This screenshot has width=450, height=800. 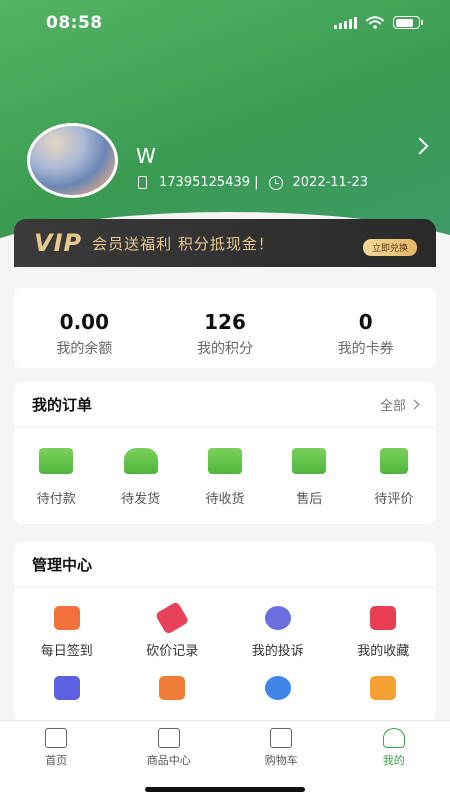 What do you see at coordinates (72, 160) in the screenshot?
I see `avatar` at bounding box center [72, 160].